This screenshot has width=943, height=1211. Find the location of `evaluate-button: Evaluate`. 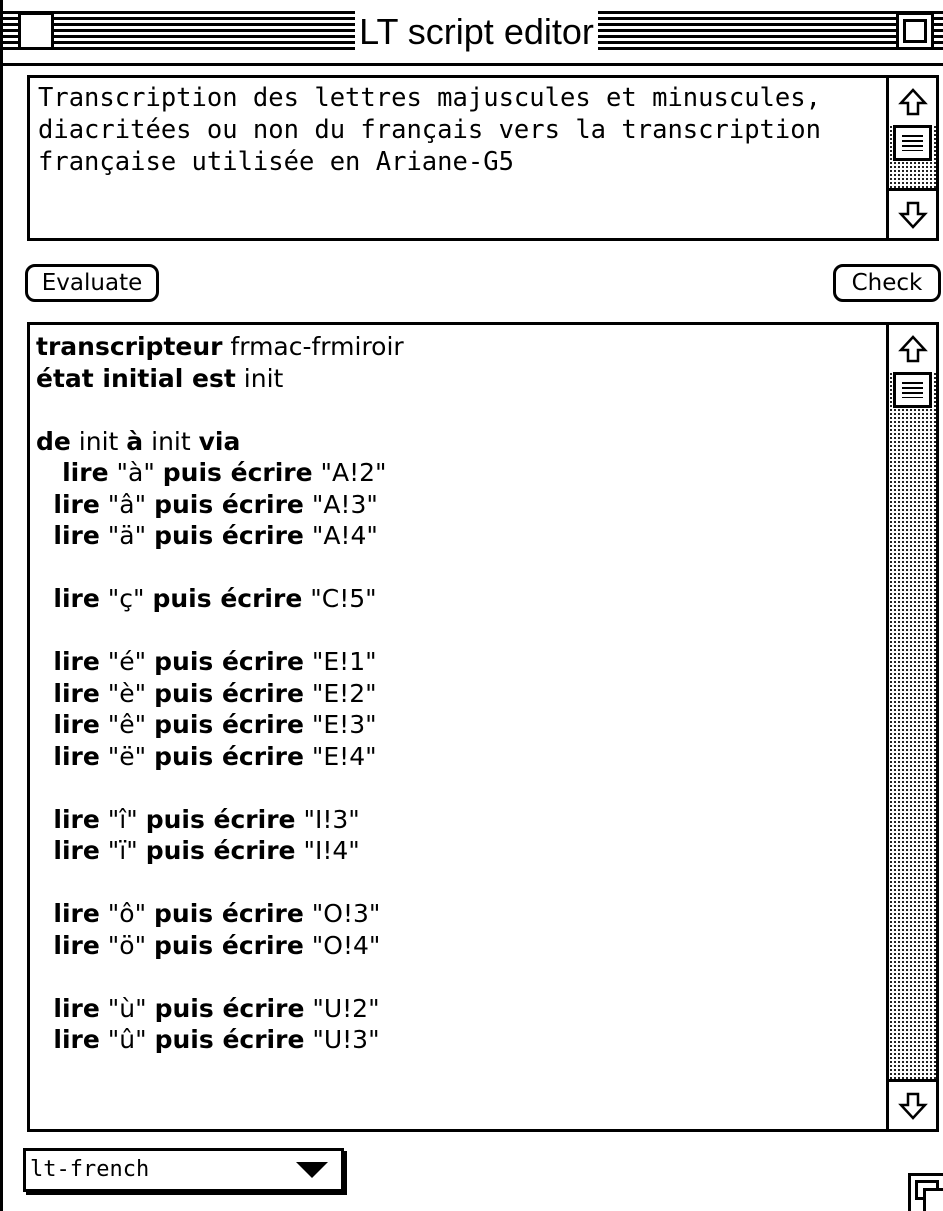

evaluate-button: Evaluate is located at coordinates (92, 283).